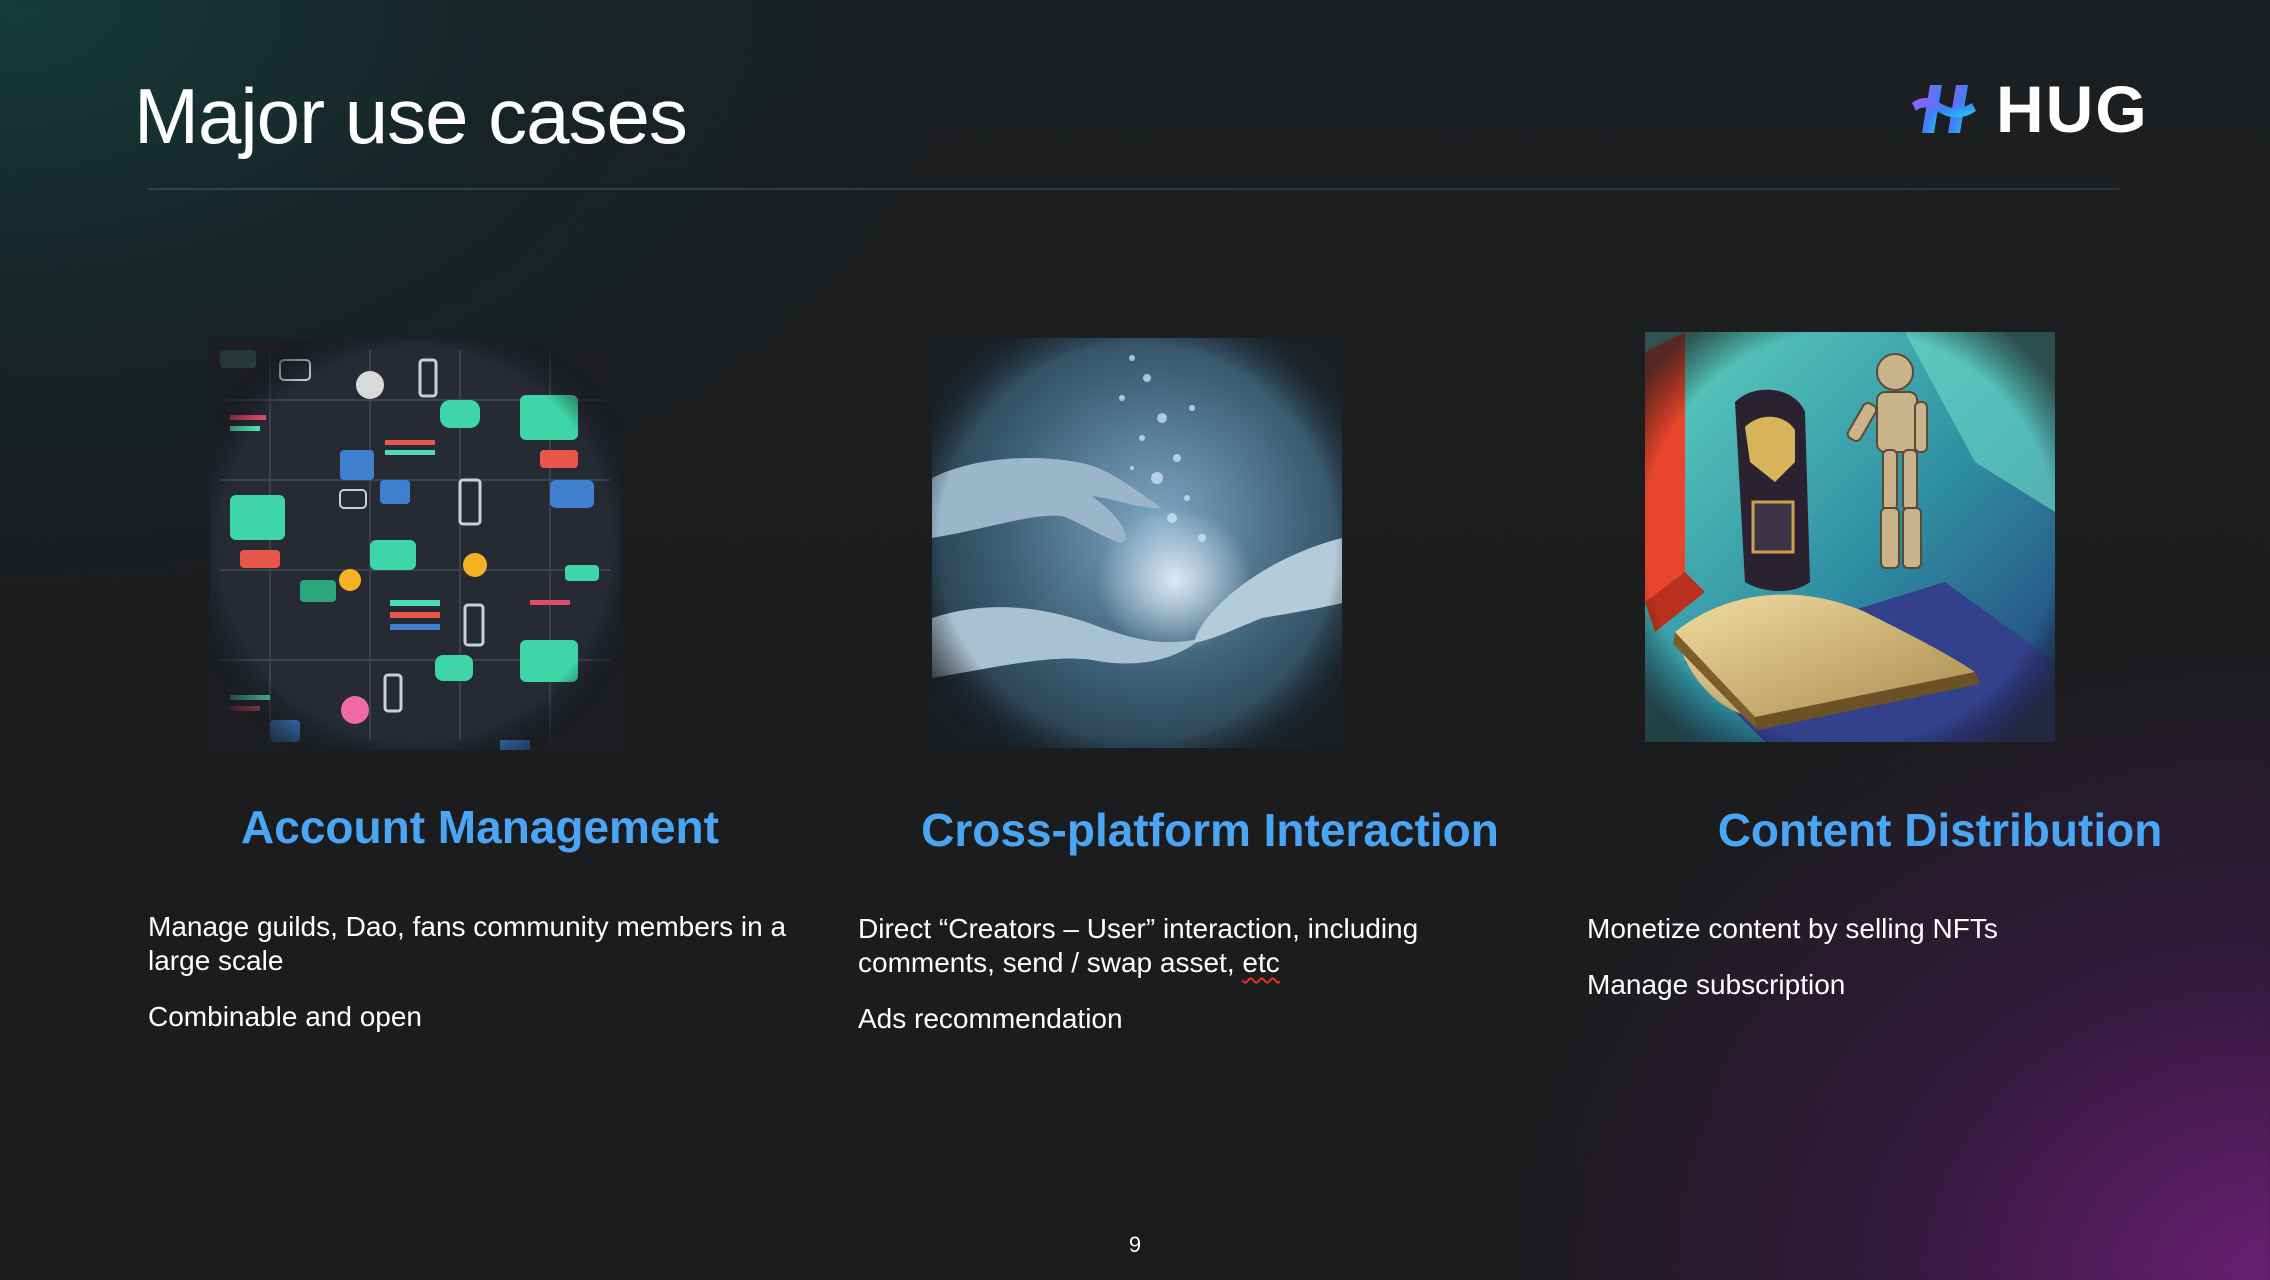 This screenshot has height=1280, width=2270. What do you see at coordinates (1134, 189) in the screenshot?
I see `title-divider` at bounding box center [1134, 189].